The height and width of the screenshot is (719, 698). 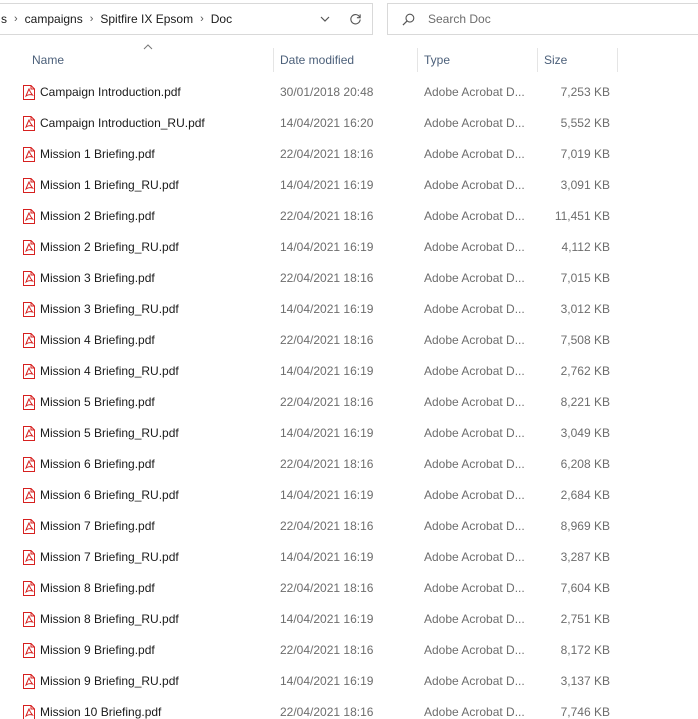 I want to click on file-name: Mission 1 Briefing.pdf, so click(x=97, y=154).